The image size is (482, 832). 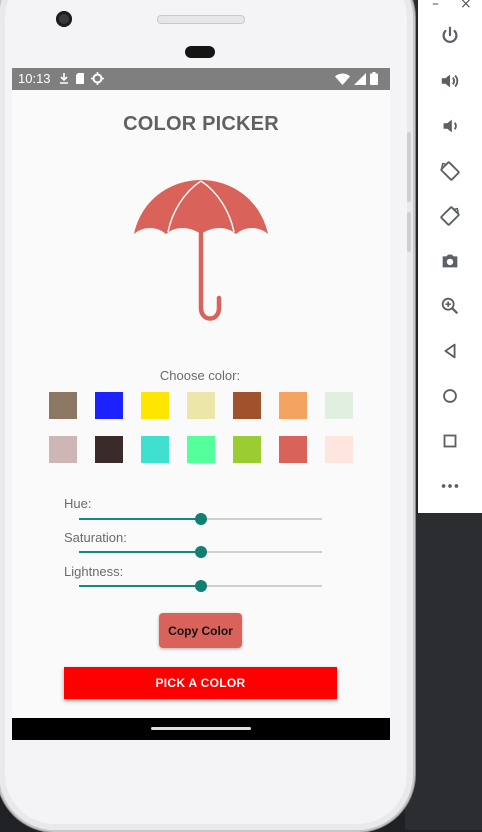 I want to click on back-button, so click(x=450, y=351).